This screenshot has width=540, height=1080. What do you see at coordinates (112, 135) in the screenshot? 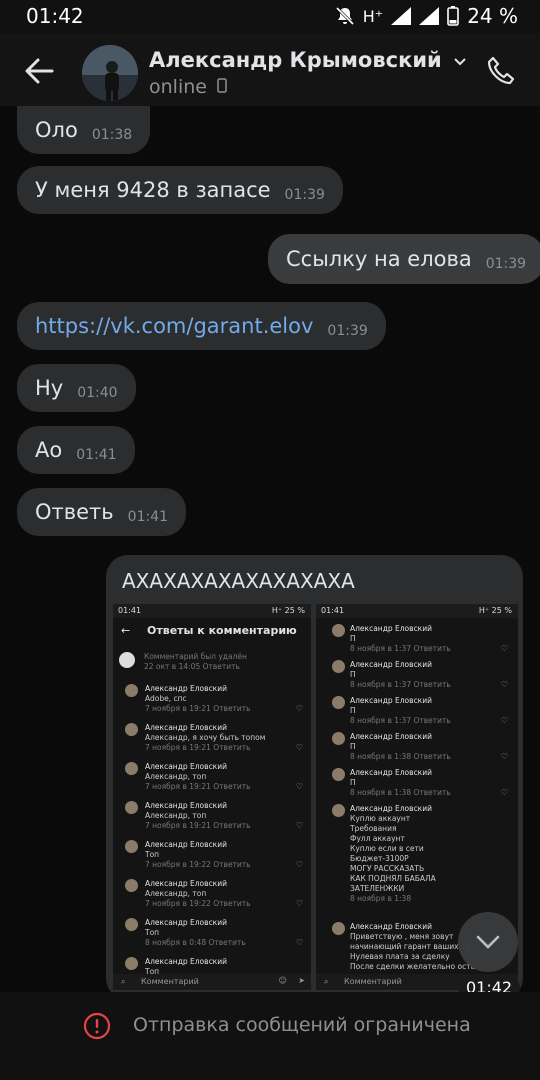
I see `message-time: 01:38` at bounding box center [112, 135].